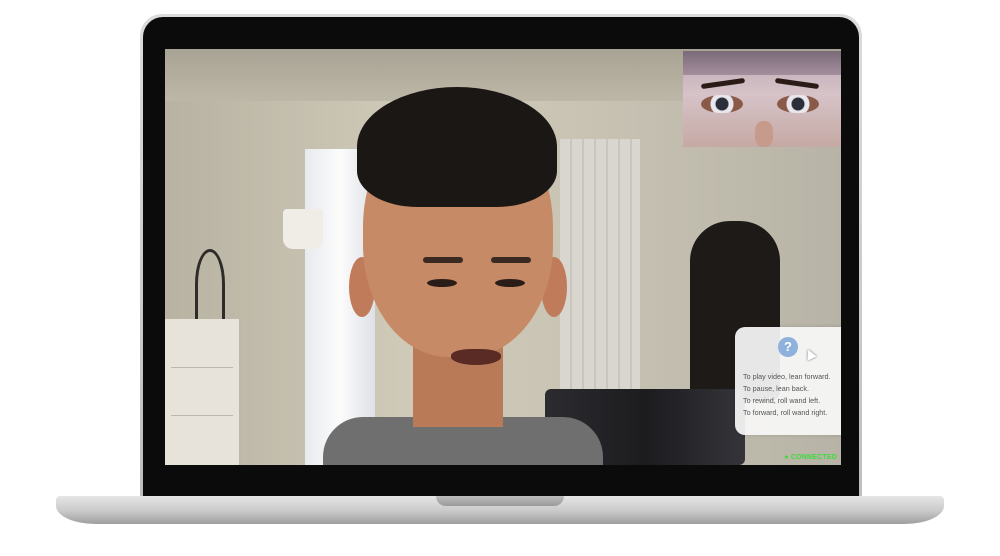 Image resolution: width=1000 pixels, height=556 pixels. Describe the element at coordinates (203, 392) in the screenshot. I see `dresser` at that location.